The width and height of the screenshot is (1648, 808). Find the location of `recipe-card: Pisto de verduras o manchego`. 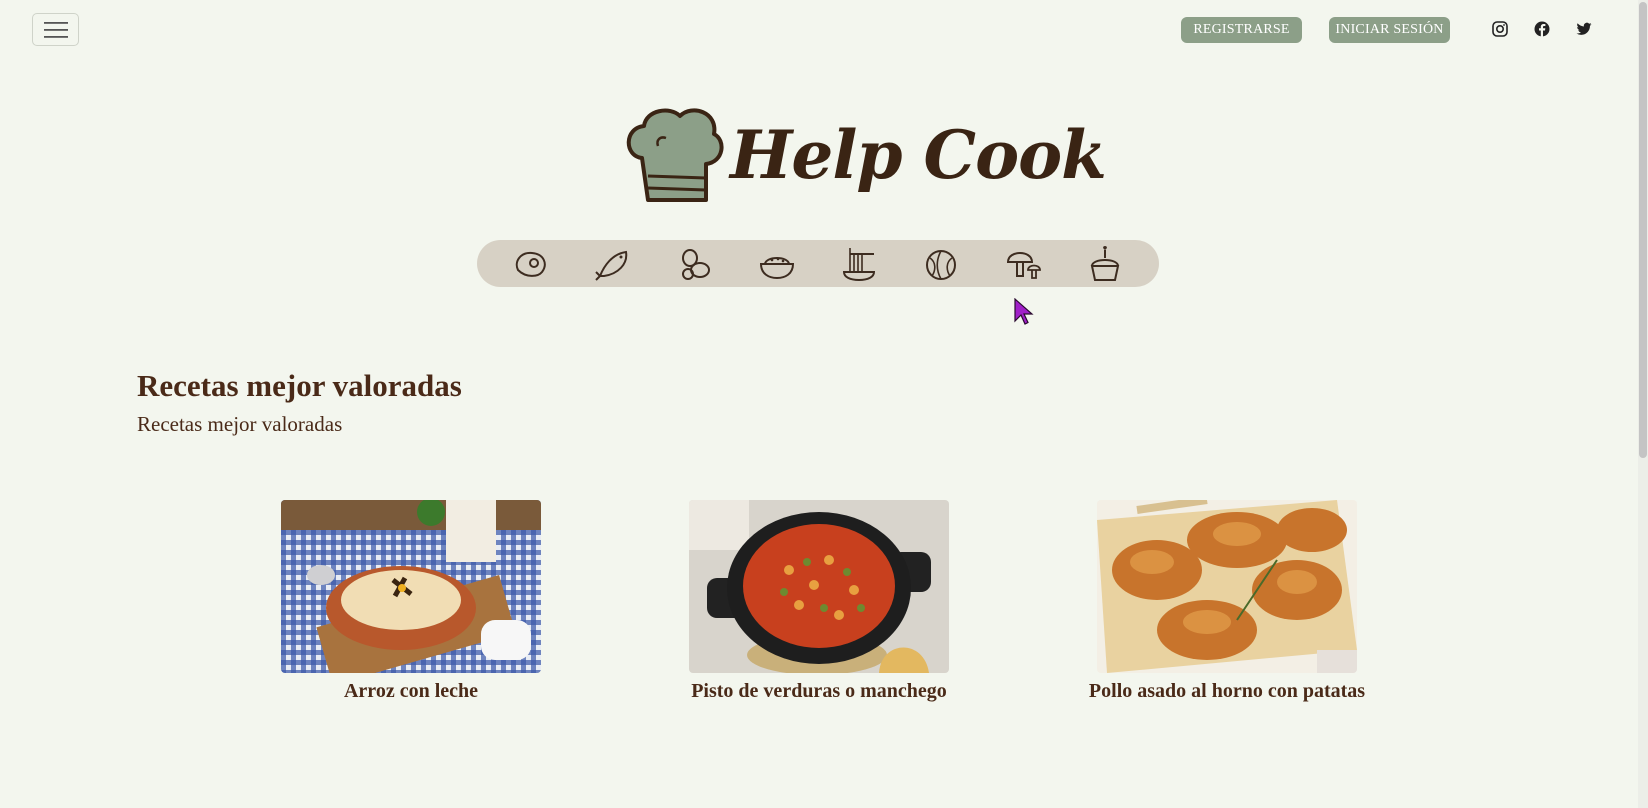

recipe-card: Pisto de verduras o manchego is located at coordinates (819, 601).